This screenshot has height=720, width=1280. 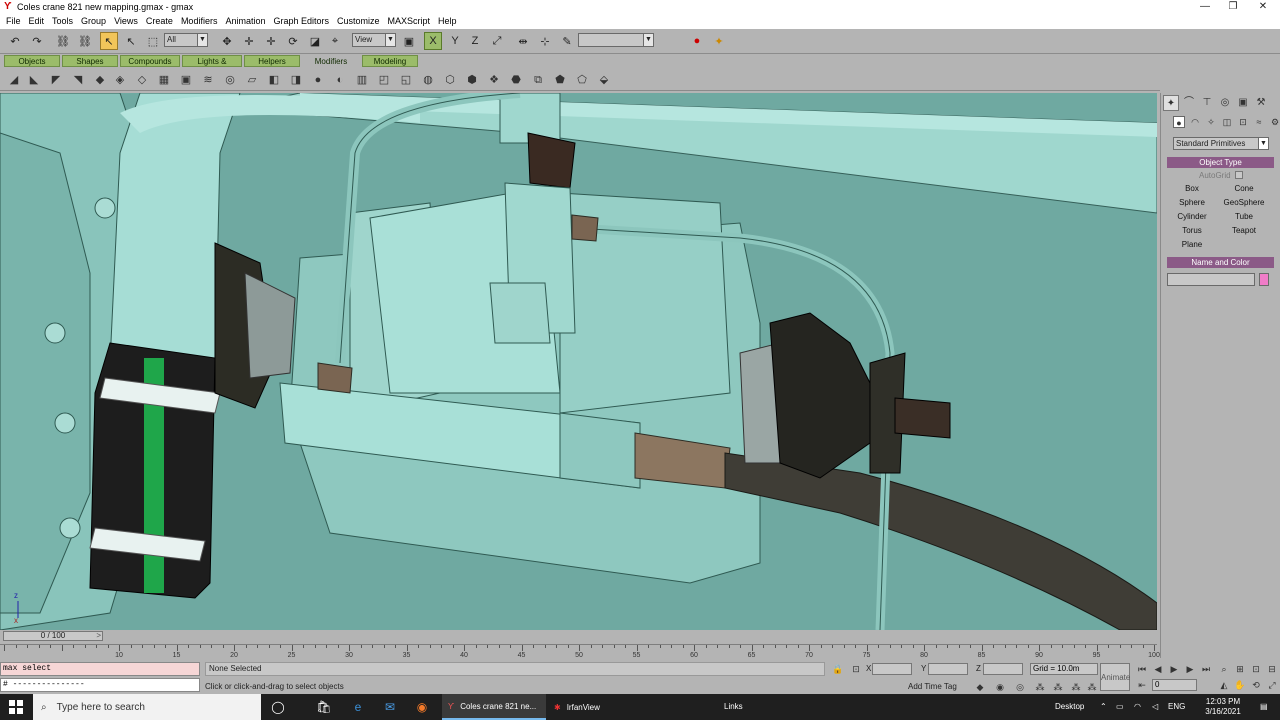 I want to click on tab-objects: Objects, so click(x=32, y=61).